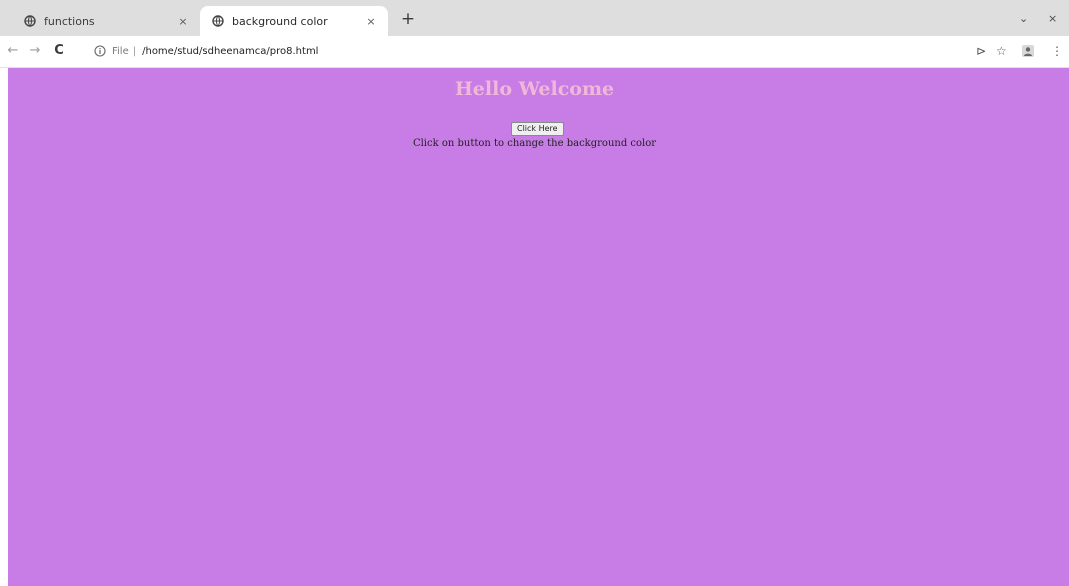 The height and width of the screenshot is (586, 1069). I want to click on profile-avatar-icon, so click(1028, 51).